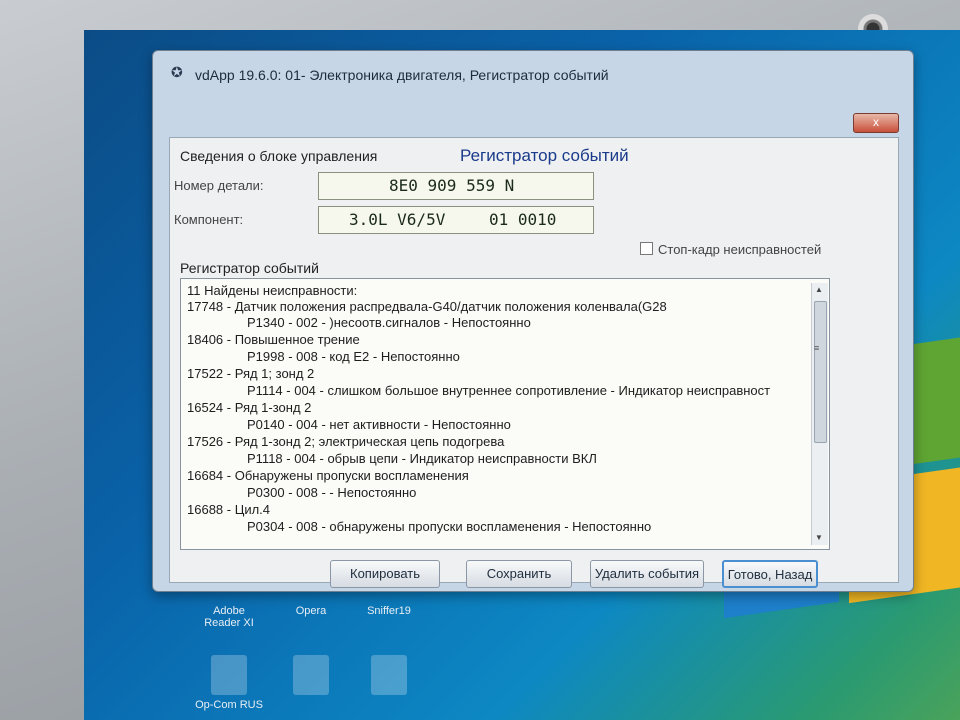 The image size is (960, 720). I want to click on scroll-thumb, so click(820, 372).